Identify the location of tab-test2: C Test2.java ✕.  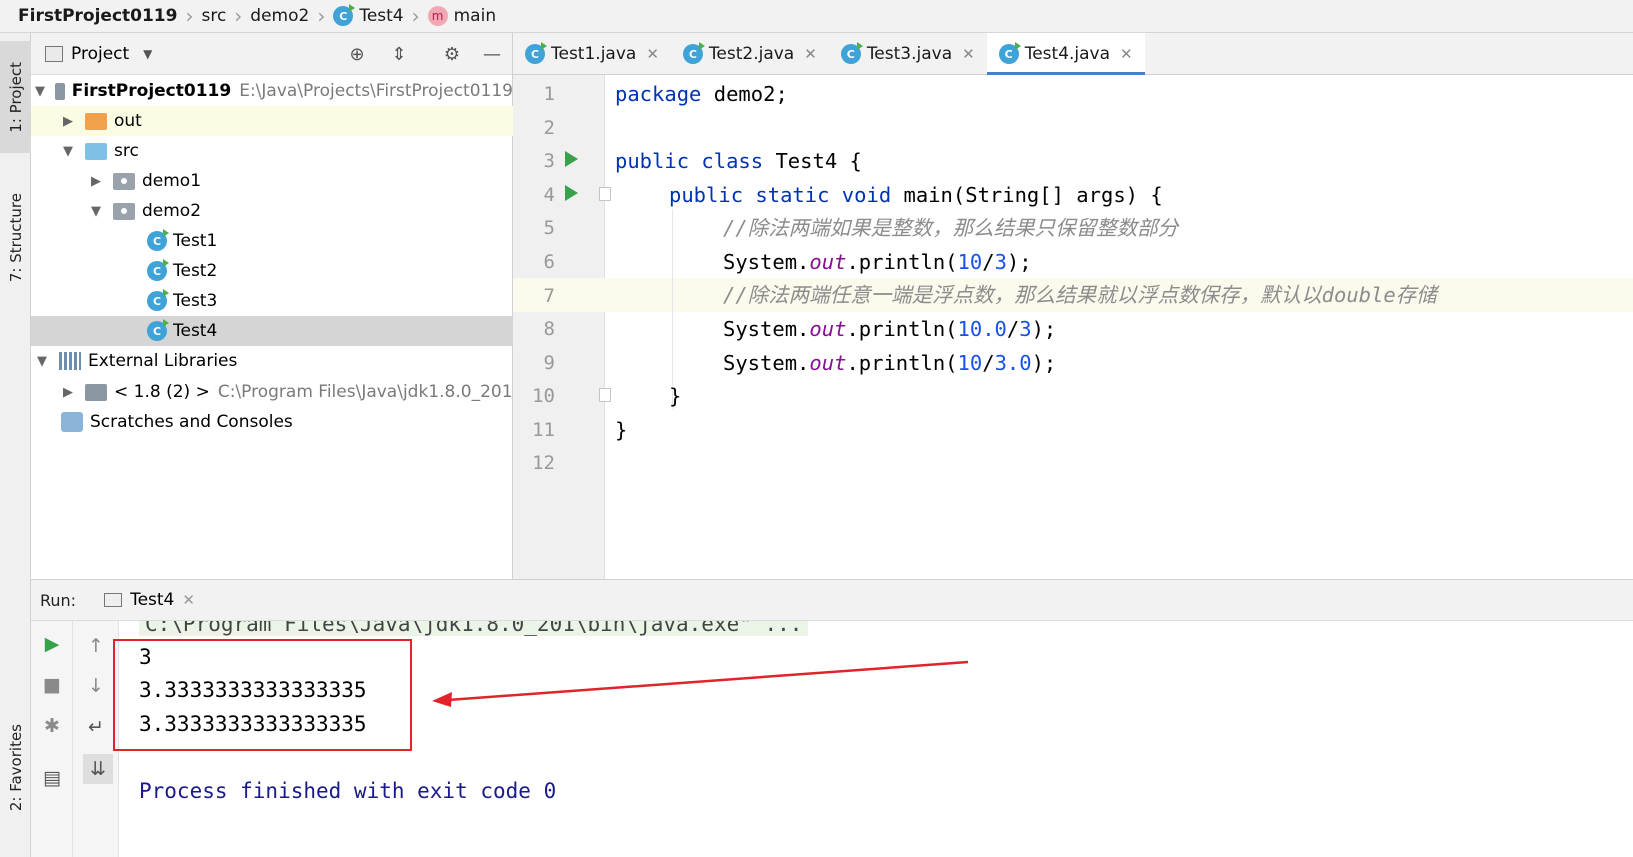
(750, 54).